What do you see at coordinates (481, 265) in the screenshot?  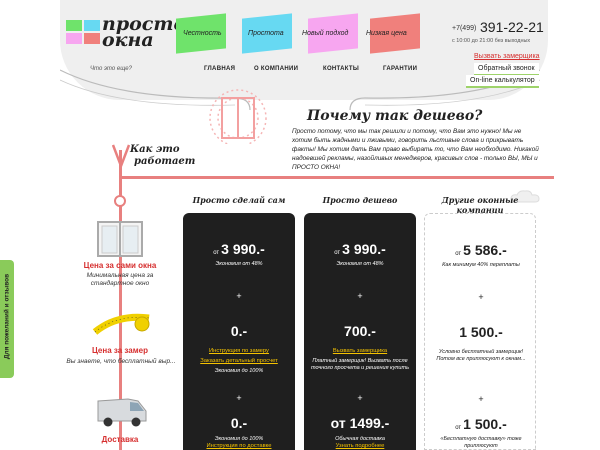 I see `others-note-window: Как минимум 40% переплаты` at bounding box center [481, 265].